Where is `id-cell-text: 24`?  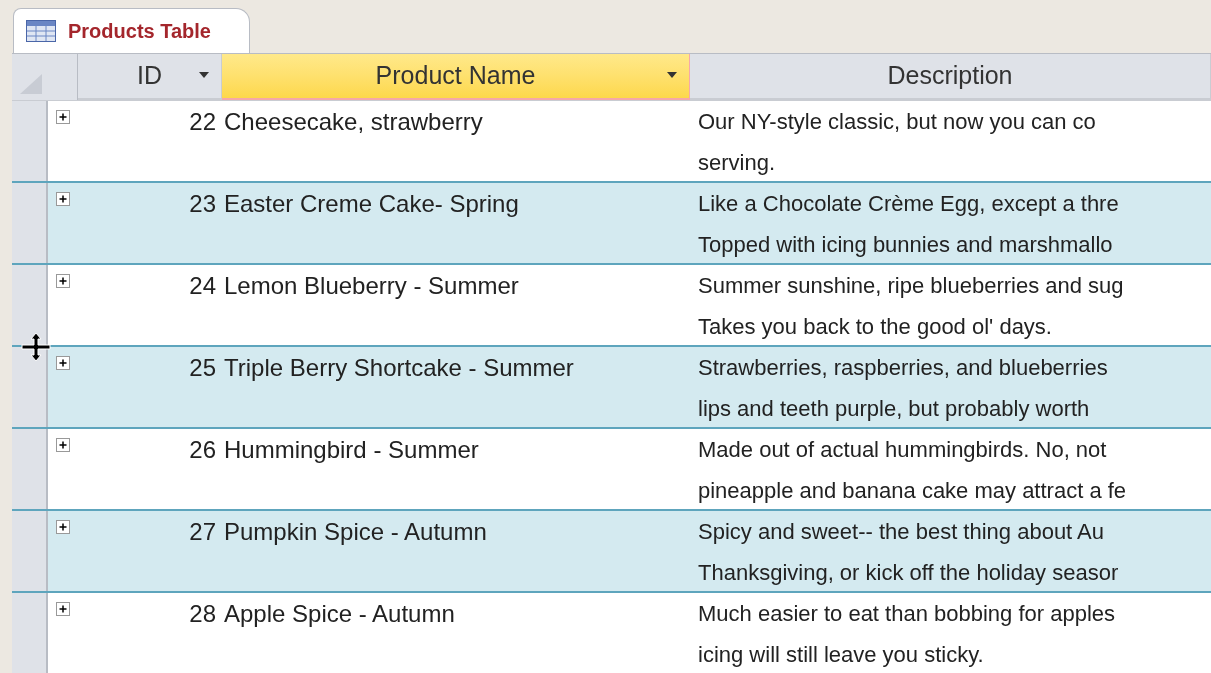
id-cell-text: 24 is located at coordinates (202, 286).